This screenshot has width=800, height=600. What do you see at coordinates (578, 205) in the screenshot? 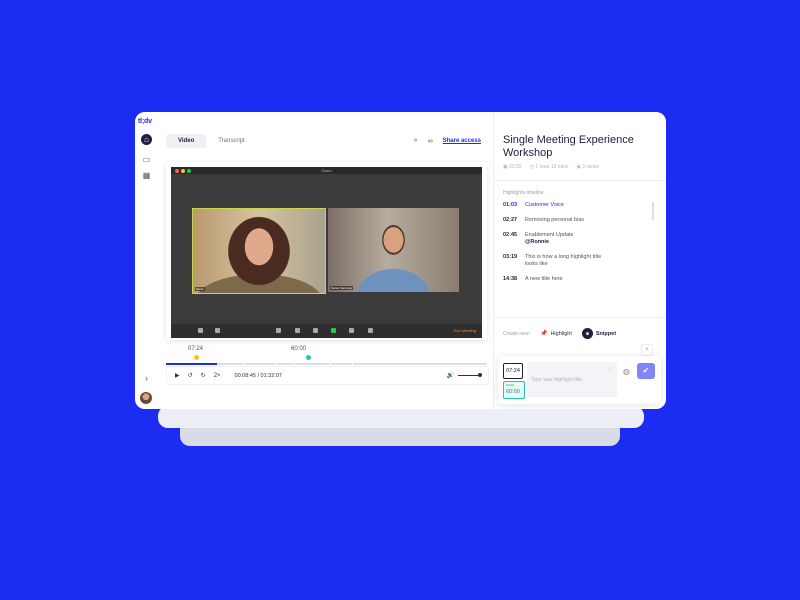
I see `highlight-item: 01:03 Customer Voice` at bounding box center [578, 205].